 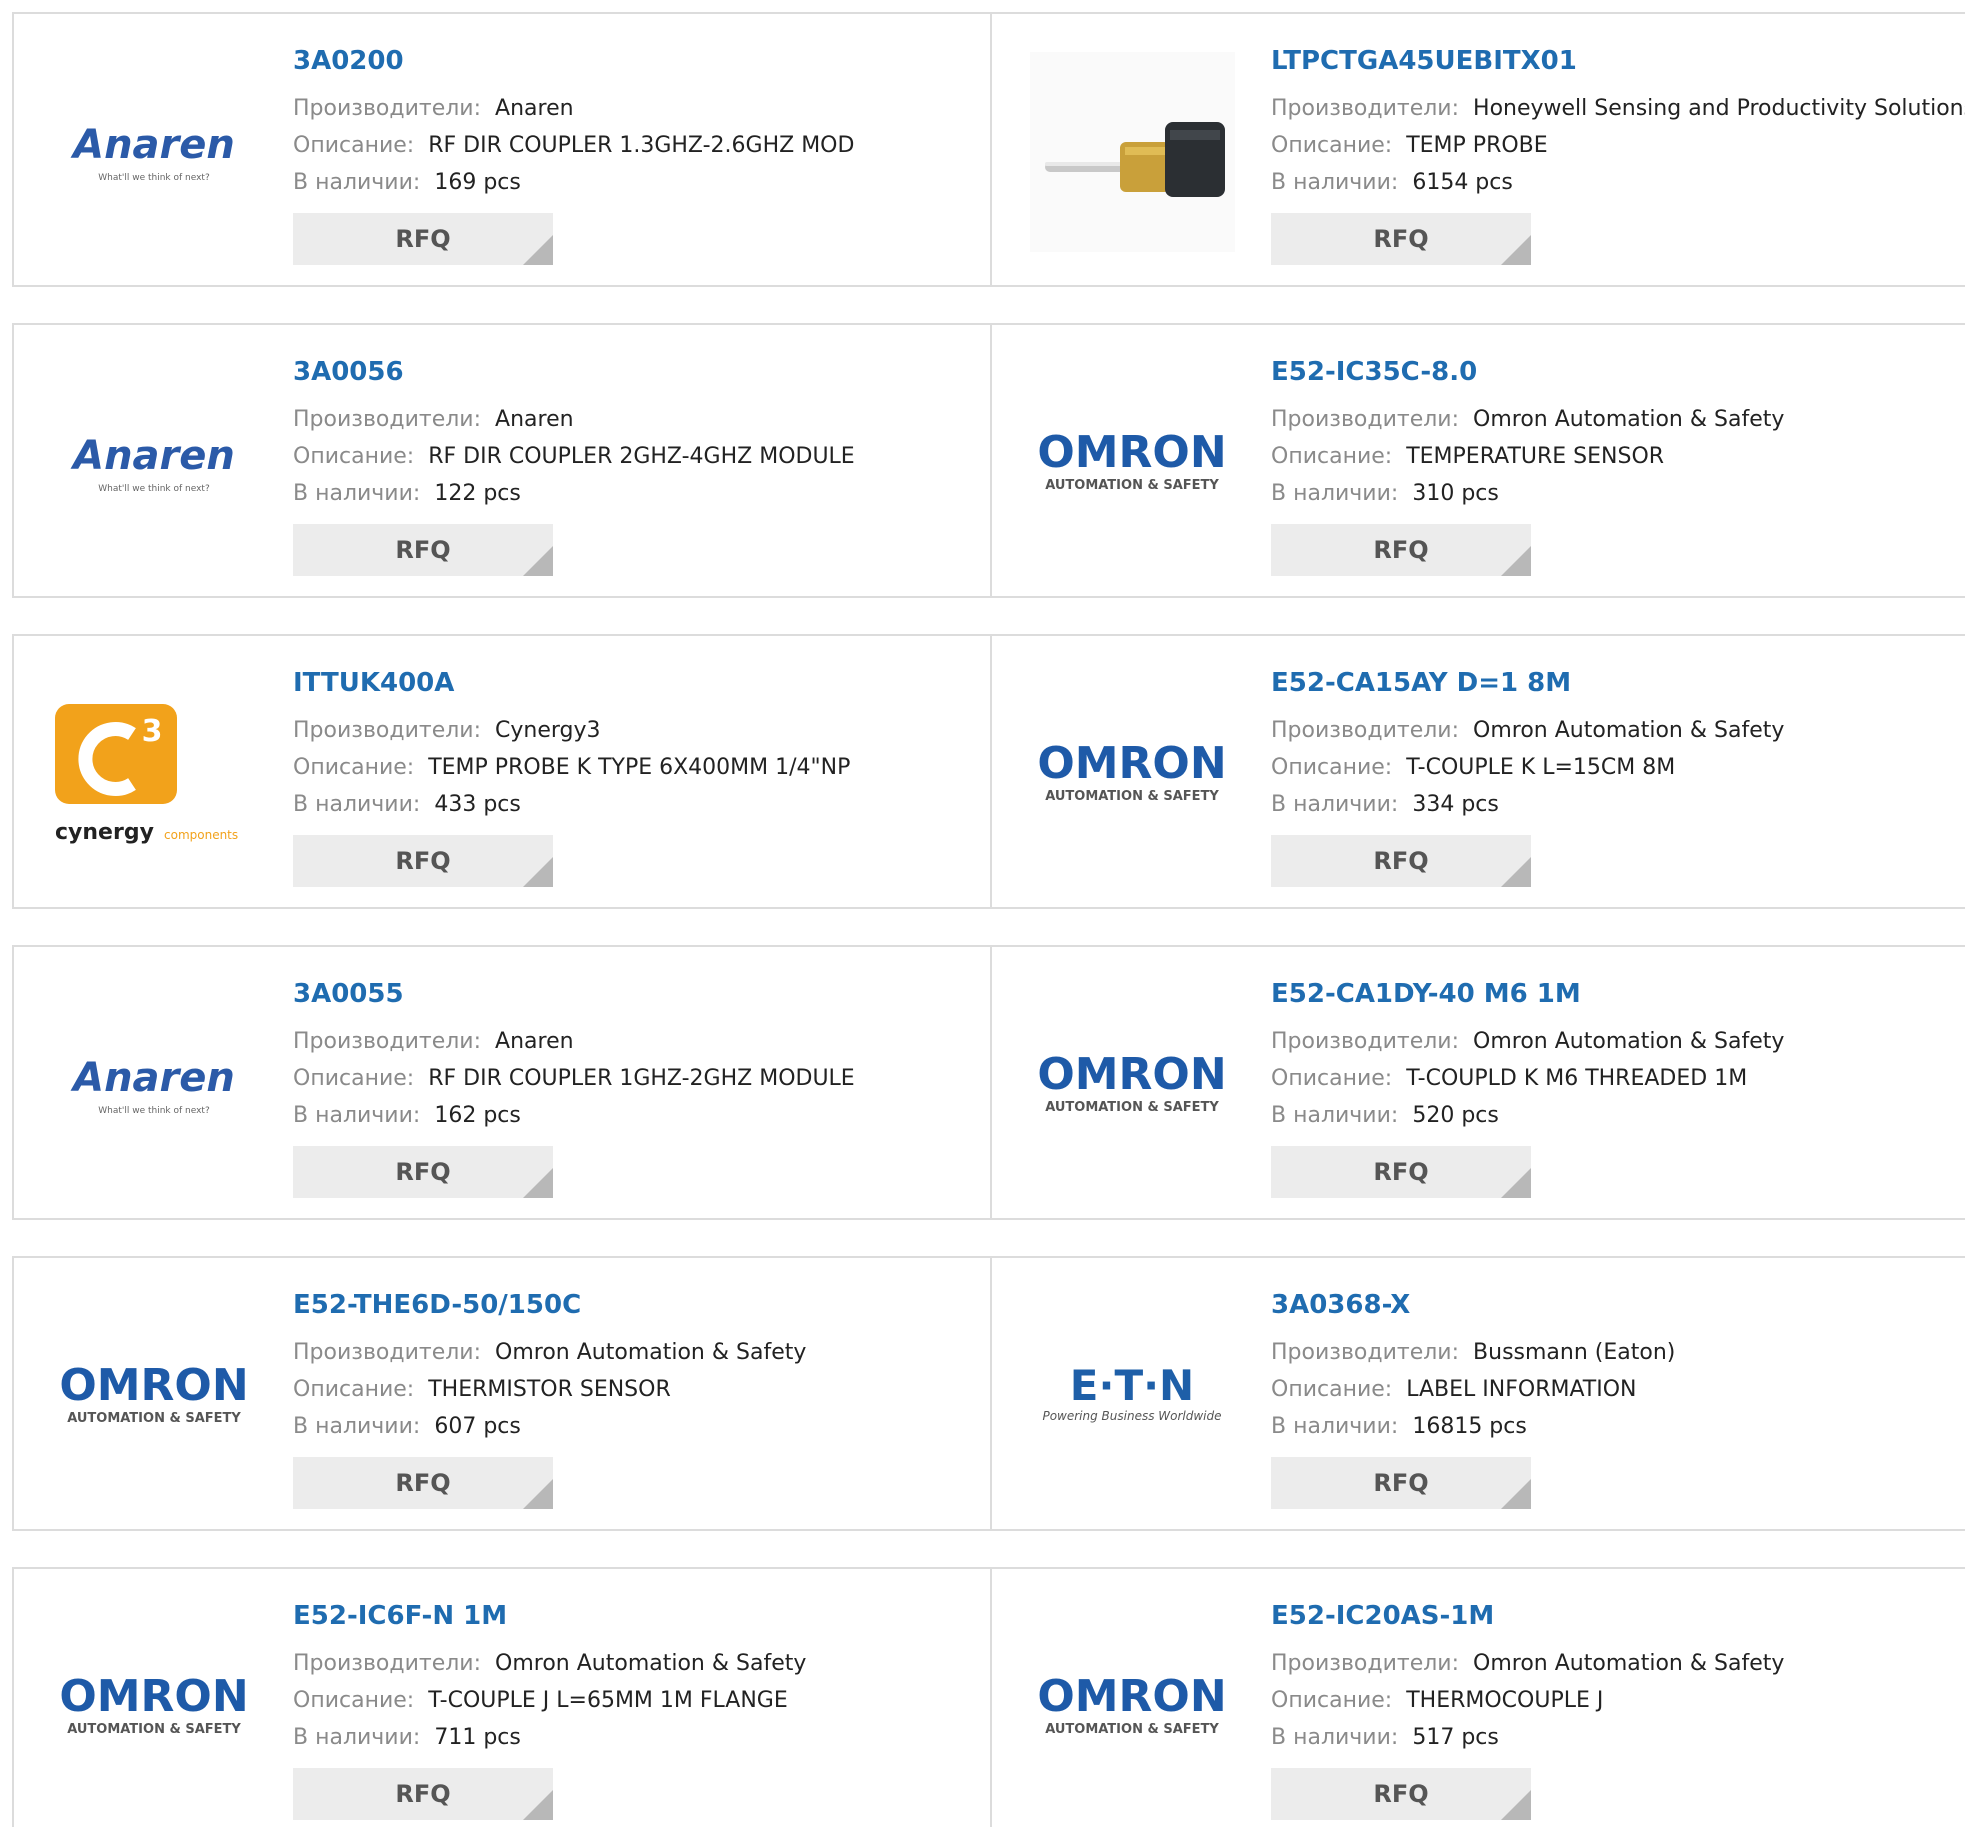 What do you see at coordinates (641, 1700) in the screenshot?
I see `description-line: Описание: T-COUPLE J L=65MM 1M FLANGE` at bounding box center [641, 1700].